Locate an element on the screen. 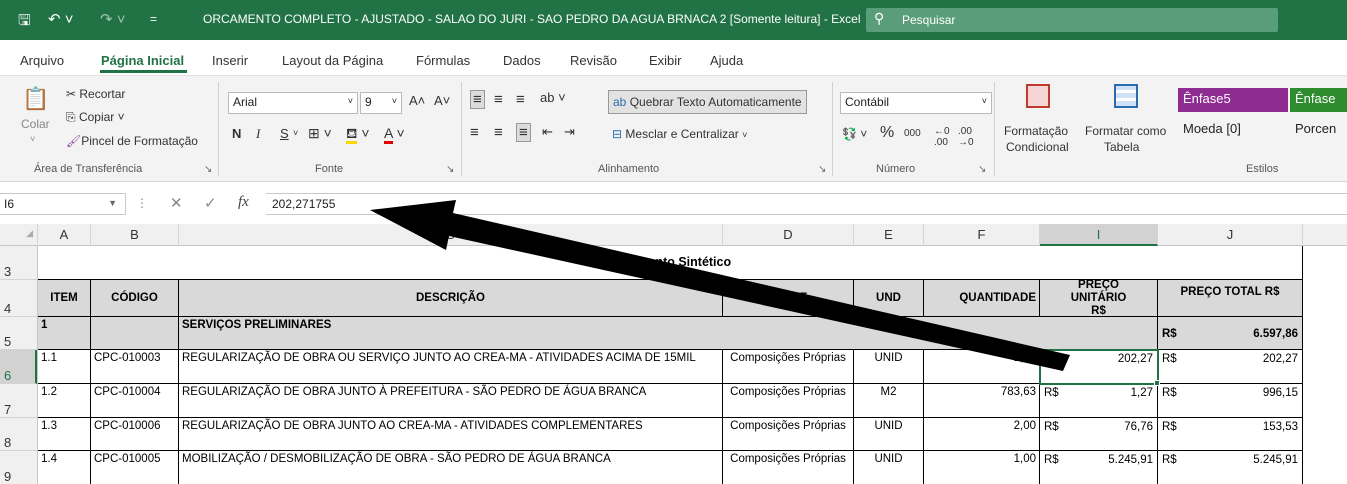 This screenshot has width=1347, height=484. item-quantity: 783,63 is located at coordinates (982, 401).